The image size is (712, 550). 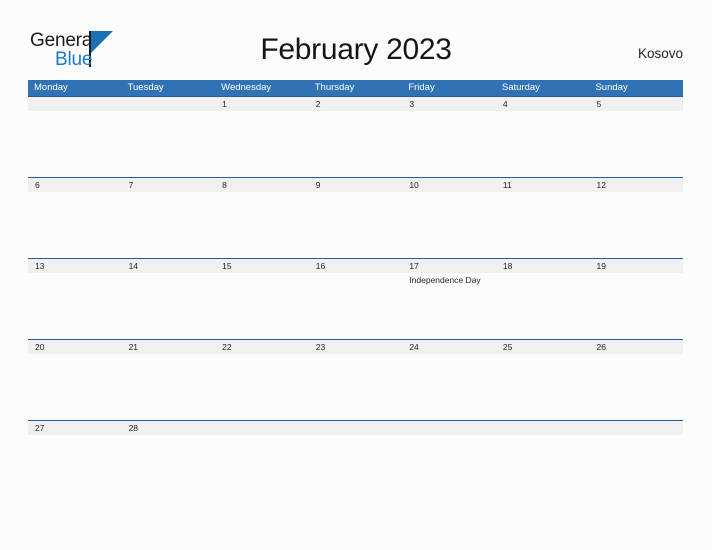 I want to click on week-date-band: 1 2 3 4 5, so click(x=355, y=104).